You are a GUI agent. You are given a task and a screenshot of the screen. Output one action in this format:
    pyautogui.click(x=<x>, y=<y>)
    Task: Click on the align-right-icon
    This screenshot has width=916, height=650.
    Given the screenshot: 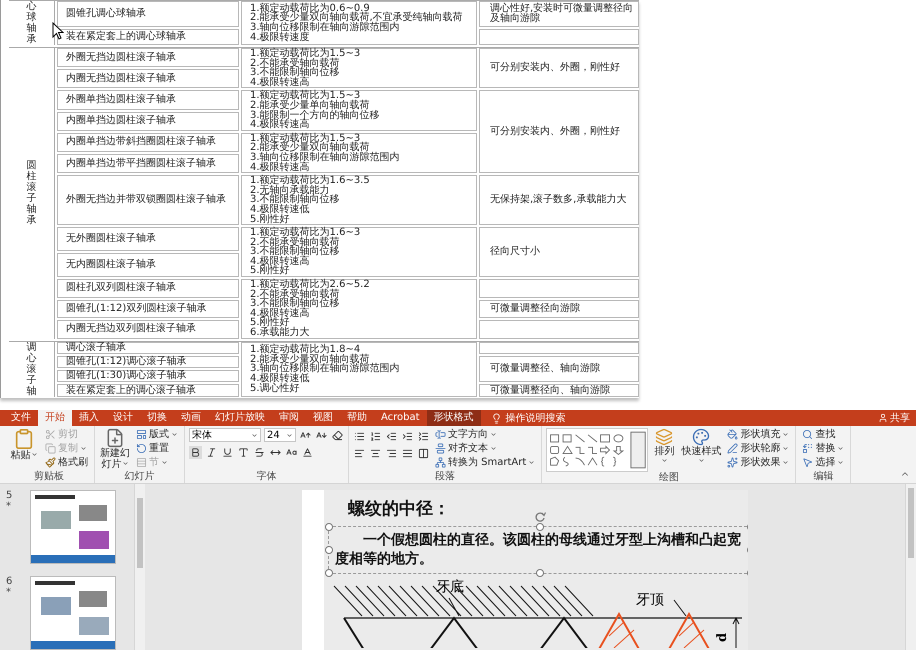 What is the action you would take?
    pyautogui.click(x=391, y=453)
    